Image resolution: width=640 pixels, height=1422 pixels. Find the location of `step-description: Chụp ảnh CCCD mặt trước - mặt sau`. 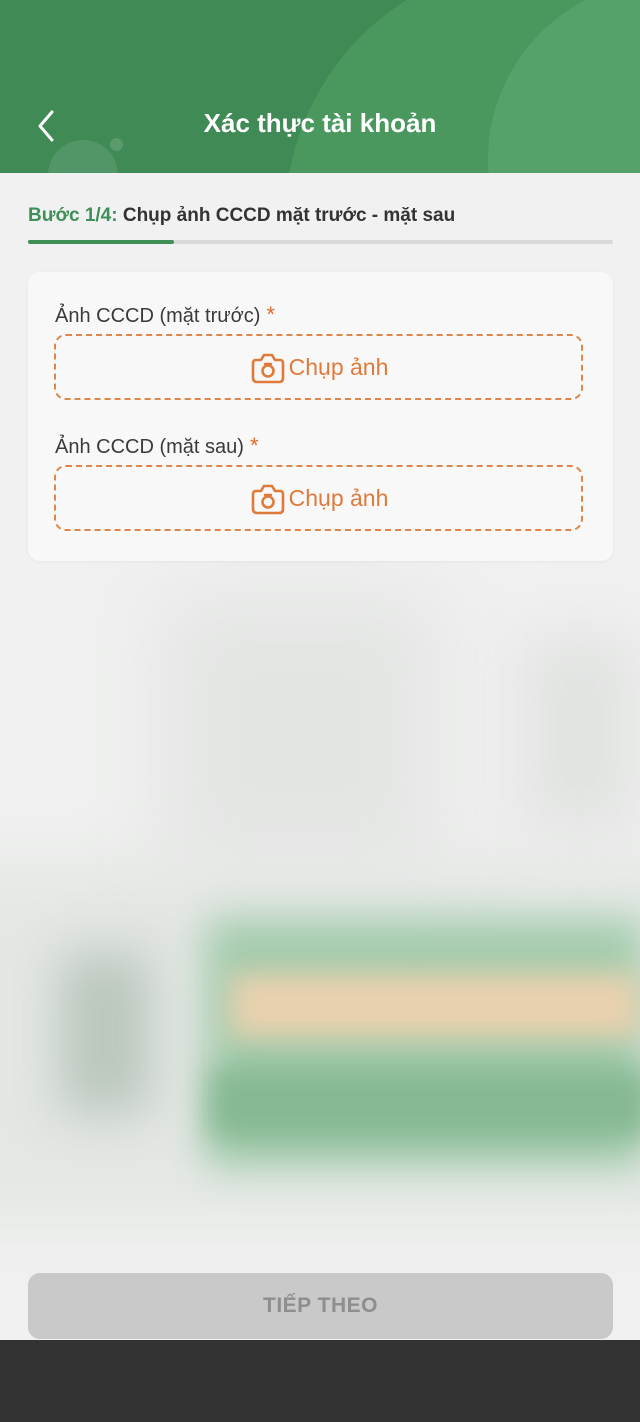

step-description: Chụp ảnh CCCD mặt trước - mặt sau is located at coordinates (289, 215).